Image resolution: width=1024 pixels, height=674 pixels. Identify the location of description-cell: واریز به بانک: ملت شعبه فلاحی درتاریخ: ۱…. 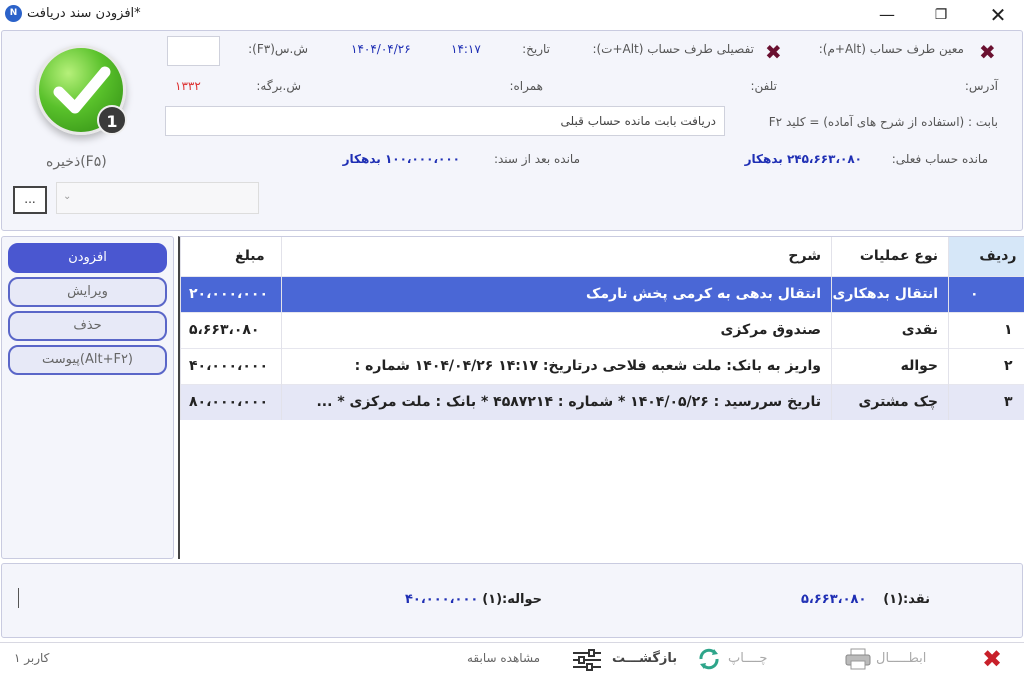
(556, 365).